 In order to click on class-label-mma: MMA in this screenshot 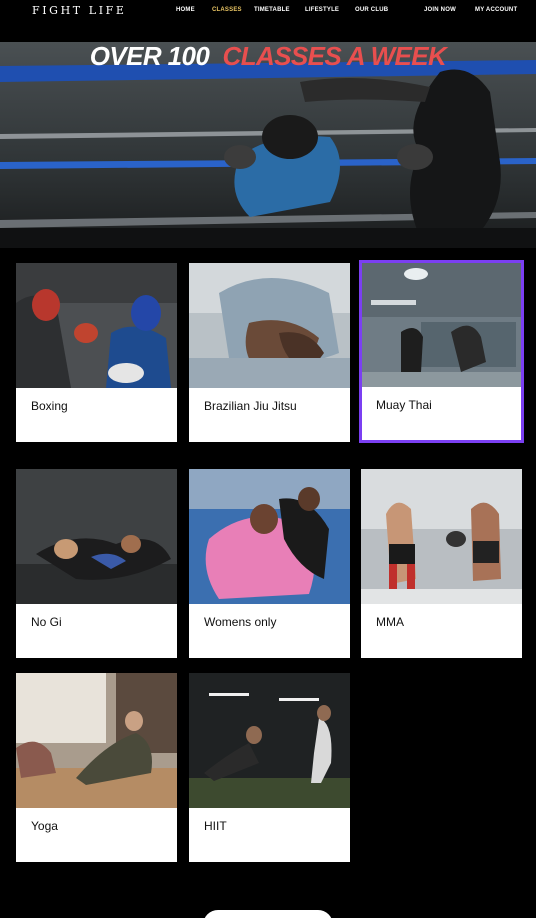, I will do `click(390, 622)`.